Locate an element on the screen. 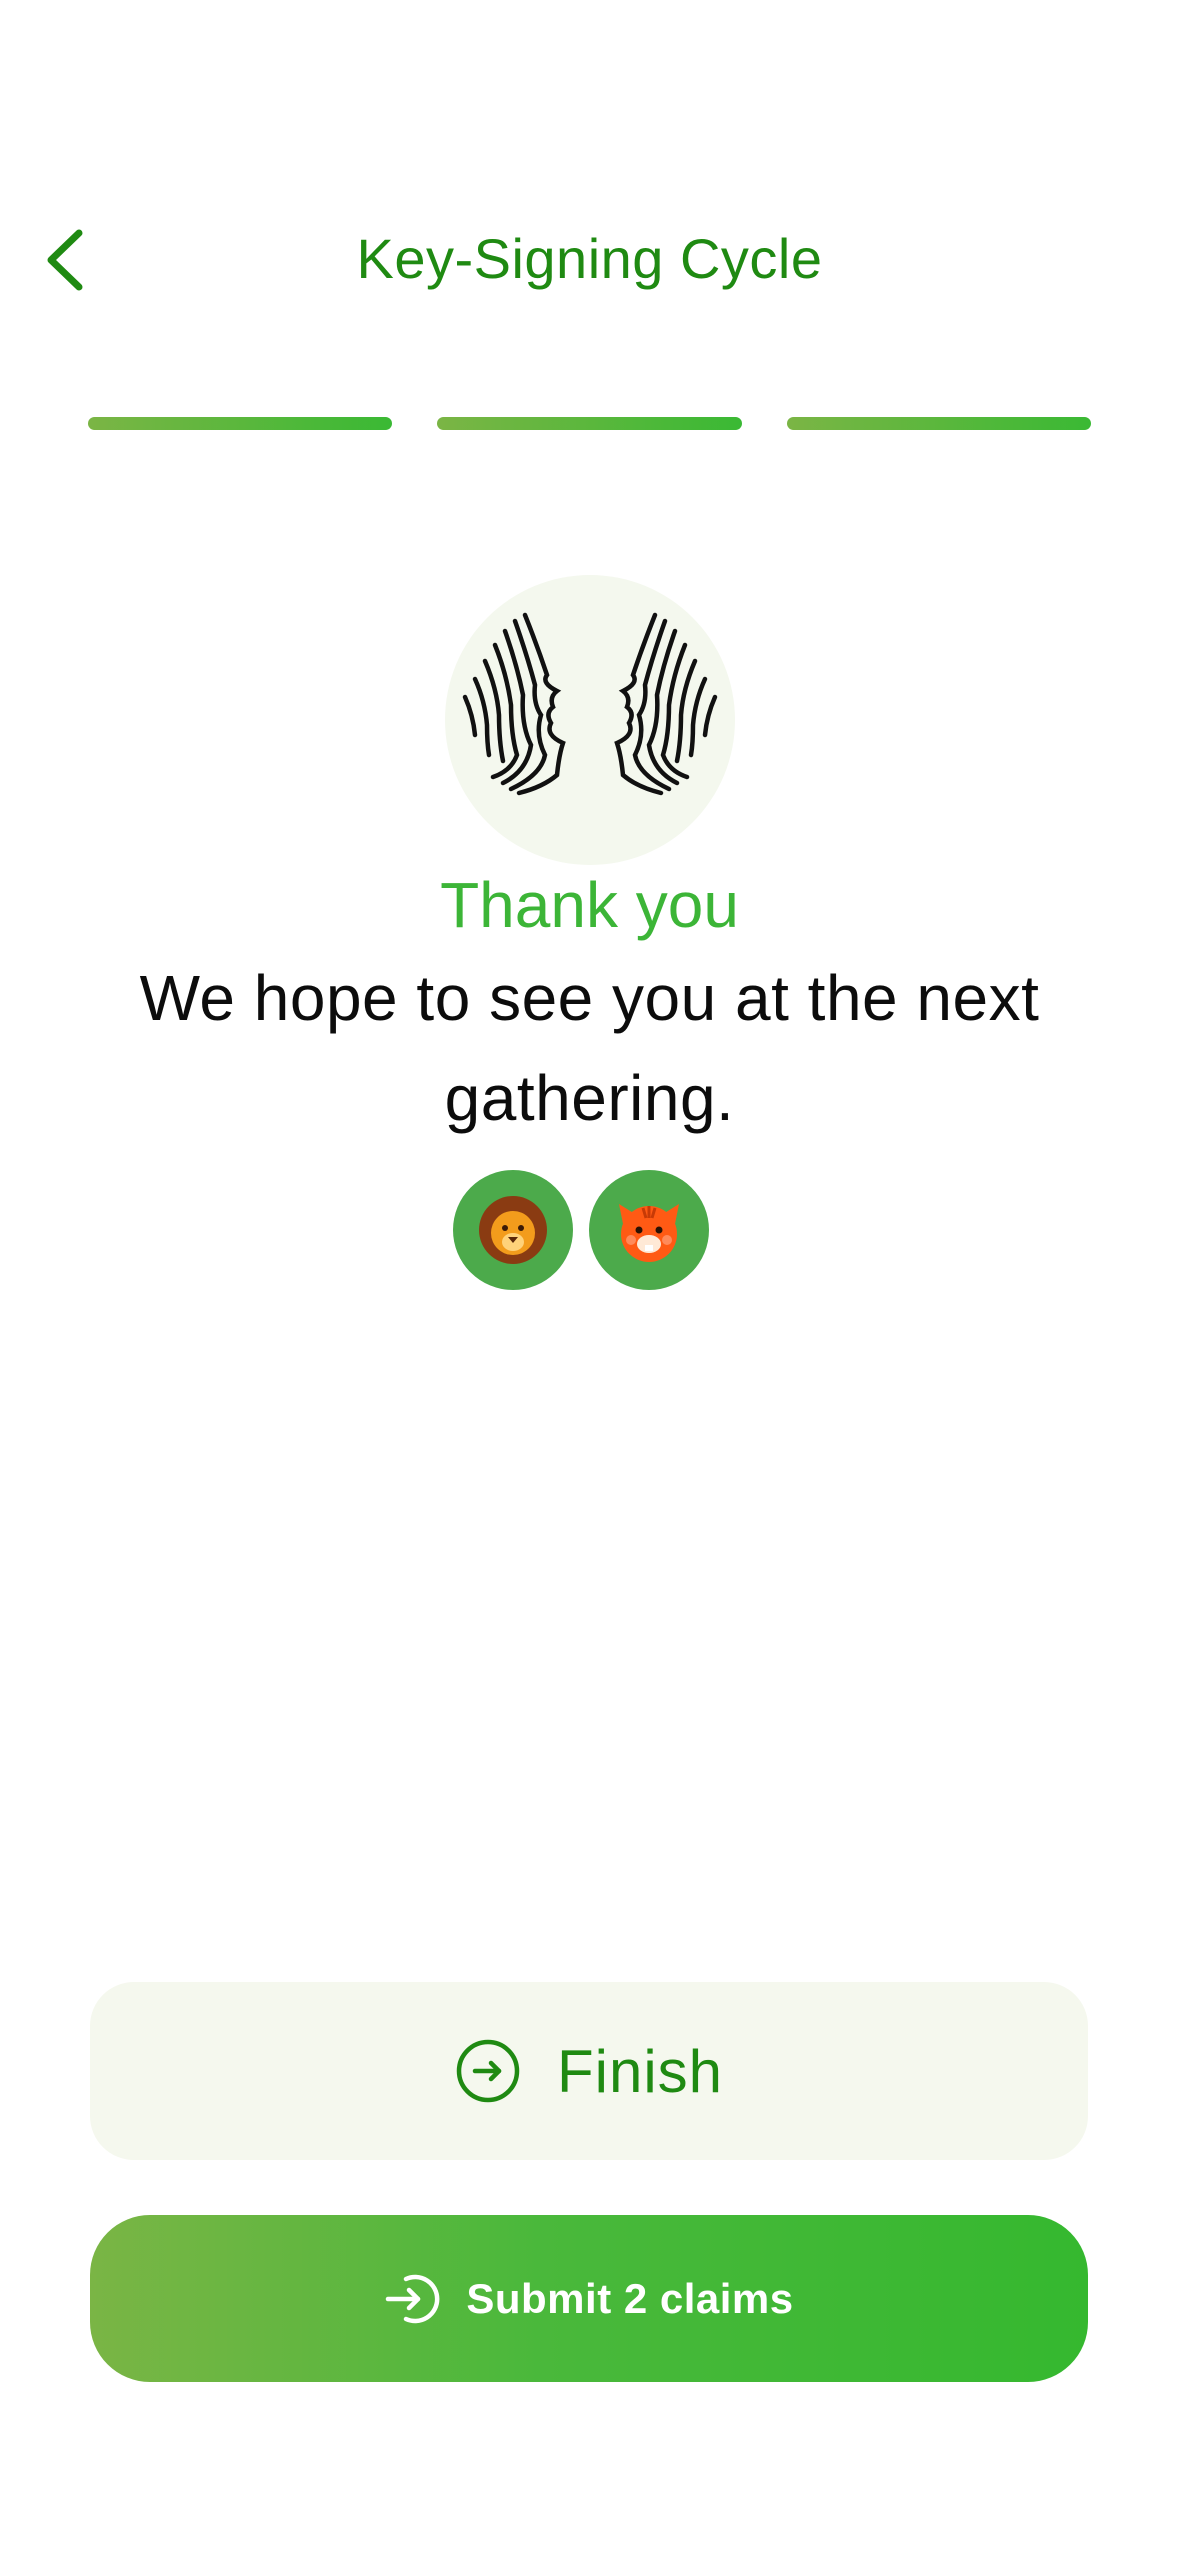  arrow-right-circle-icon is located at coordinates (488, 2071).